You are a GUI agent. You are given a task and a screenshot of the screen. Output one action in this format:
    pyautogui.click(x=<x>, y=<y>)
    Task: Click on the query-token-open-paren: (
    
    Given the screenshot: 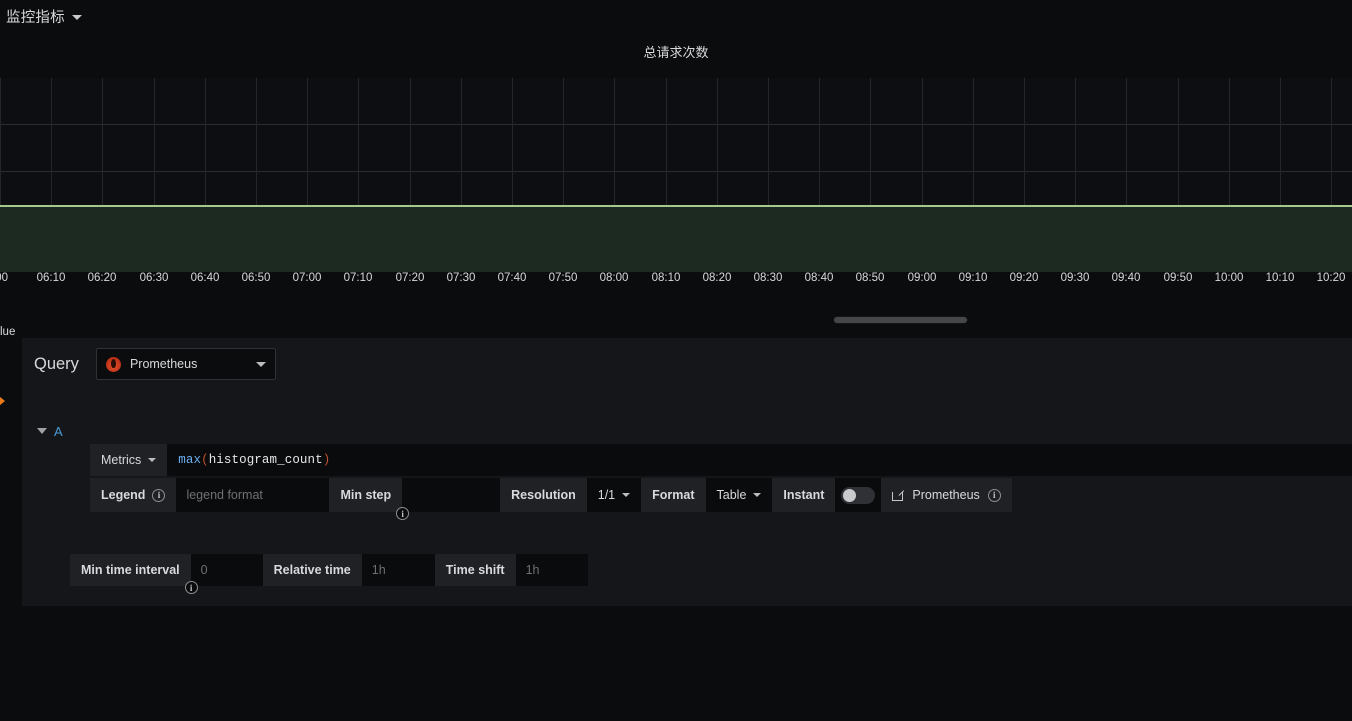 What is the action you would take?
    pyautogui.click(x=205, y=460)
    